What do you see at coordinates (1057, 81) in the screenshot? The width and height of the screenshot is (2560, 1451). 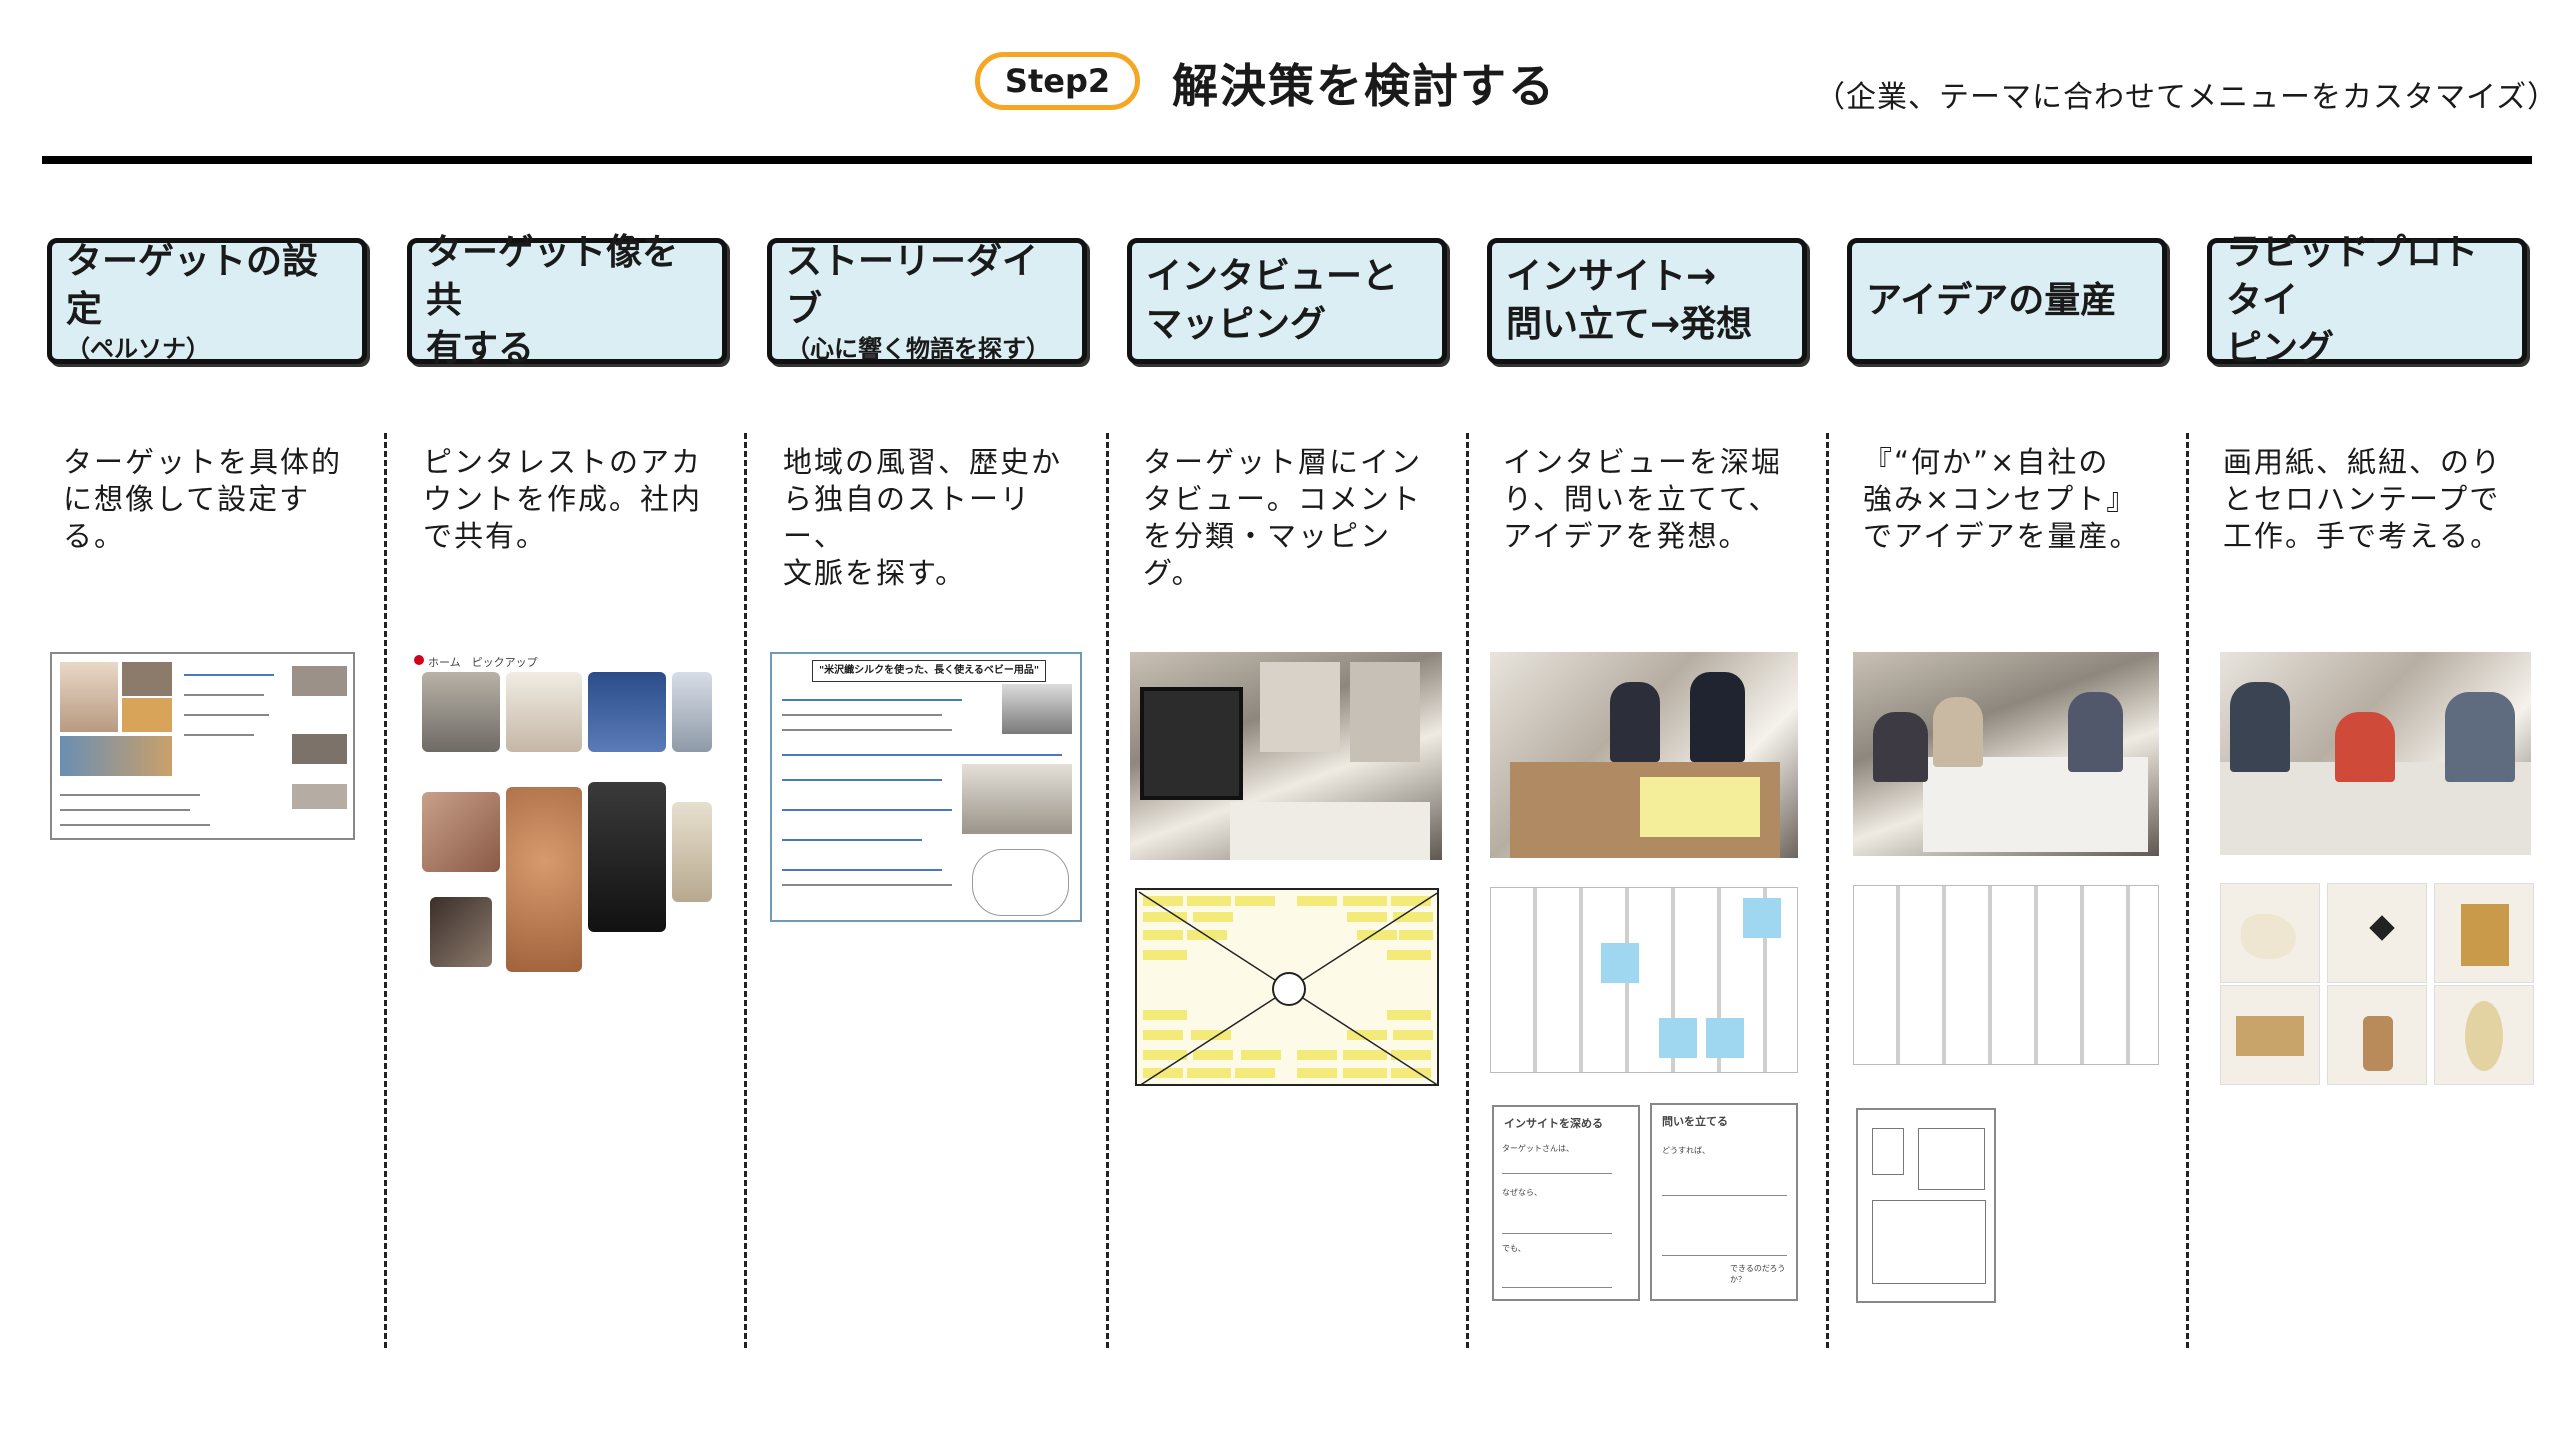 I see `step-badge: Step2` at bounding box center [1057, 81].